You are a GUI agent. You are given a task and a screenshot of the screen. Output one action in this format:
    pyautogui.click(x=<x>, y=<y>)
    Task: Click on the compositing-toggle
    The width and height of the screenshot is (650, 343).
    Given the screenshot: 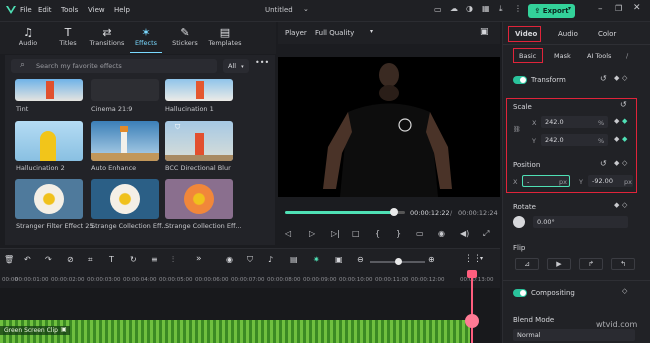 What is the action you would take?
    pyautogui.click(x=520, y=293)
    